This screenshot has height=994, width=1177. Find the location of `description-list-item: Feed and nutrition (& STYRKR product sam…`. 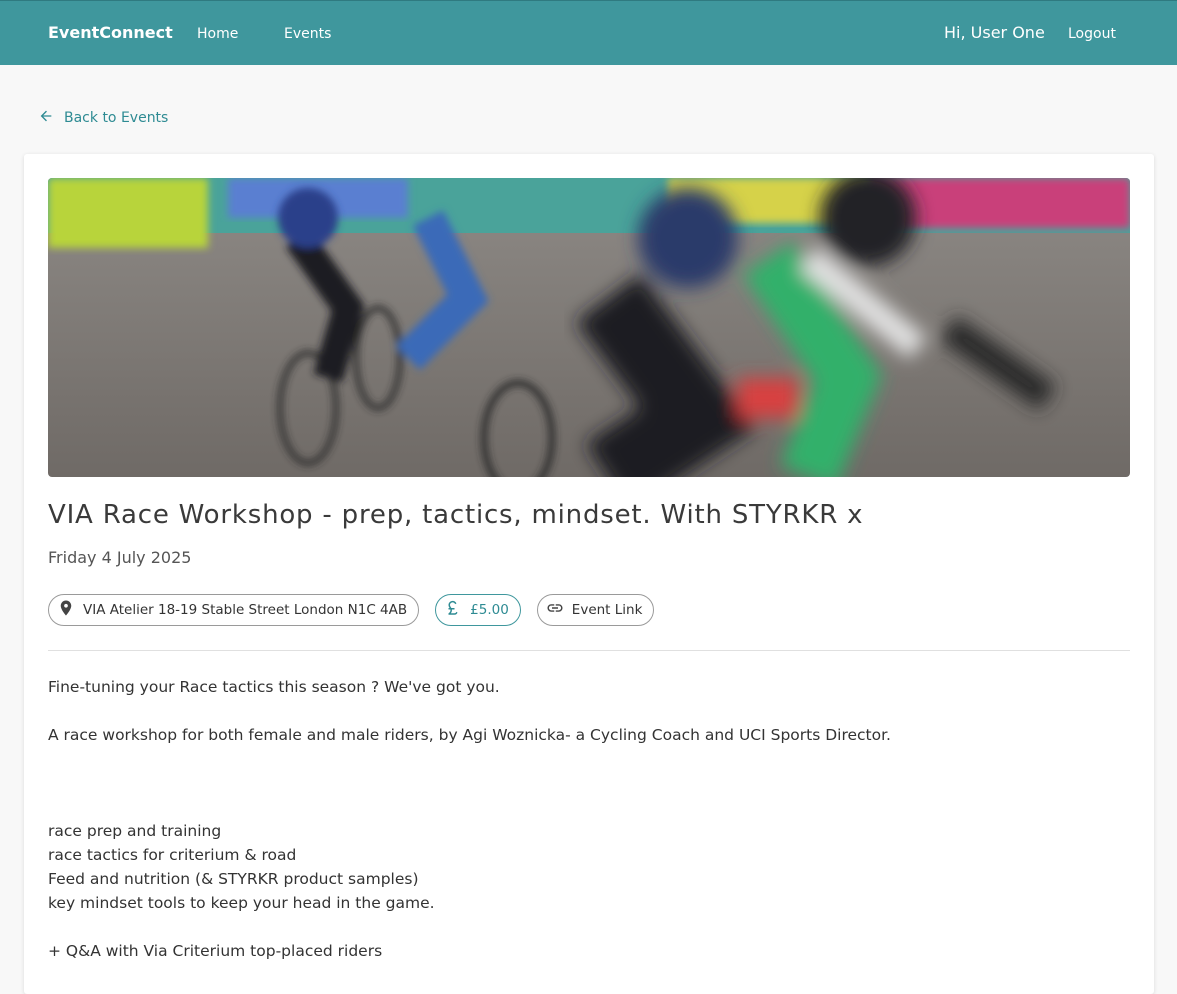

description-list-item: Feed and nutrition (& STYRKR product sam… is located at coordinates (233, 879).